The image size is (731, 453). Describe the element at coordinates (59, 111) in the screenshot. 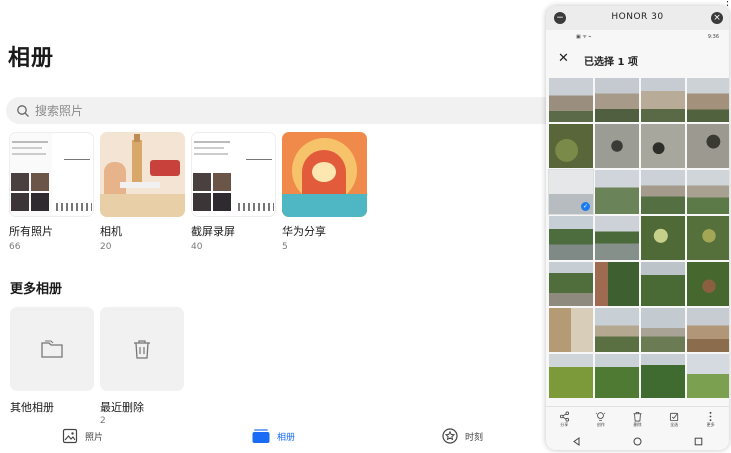

I see `search-placeholder: 搜索照片` at that location.